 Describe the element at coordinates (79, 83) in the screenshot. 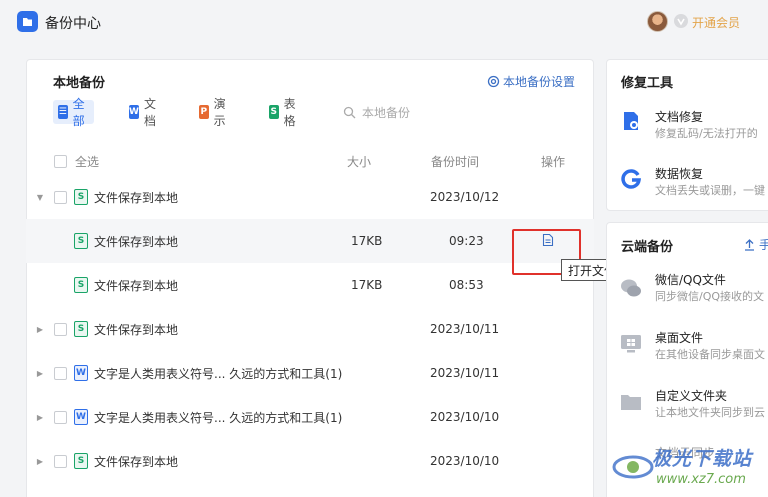

I see `local-backup-title: 本地备份` at that location.